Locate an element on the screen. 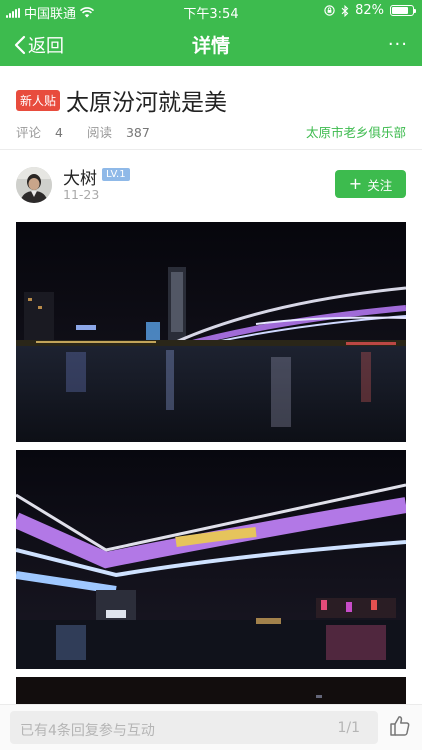 The width and height of the screenshot is (422, 750). avatar is located at coordinates (34, 185).